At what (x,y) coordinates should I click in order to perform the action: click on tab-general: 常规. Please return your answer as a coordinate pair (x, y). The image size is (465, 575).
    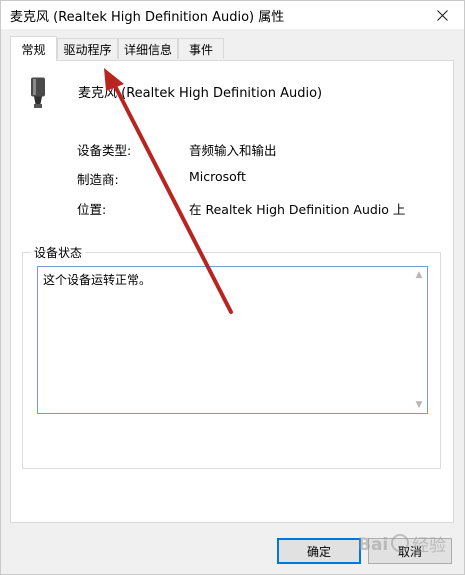
    Looking at the image, I should click on (33, 48).